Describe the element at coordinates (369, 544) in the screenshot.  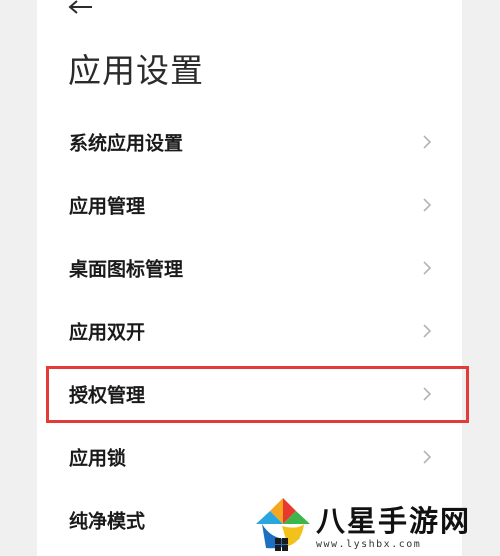
I see `watermark-url: www.lyshbx.com` at that location.